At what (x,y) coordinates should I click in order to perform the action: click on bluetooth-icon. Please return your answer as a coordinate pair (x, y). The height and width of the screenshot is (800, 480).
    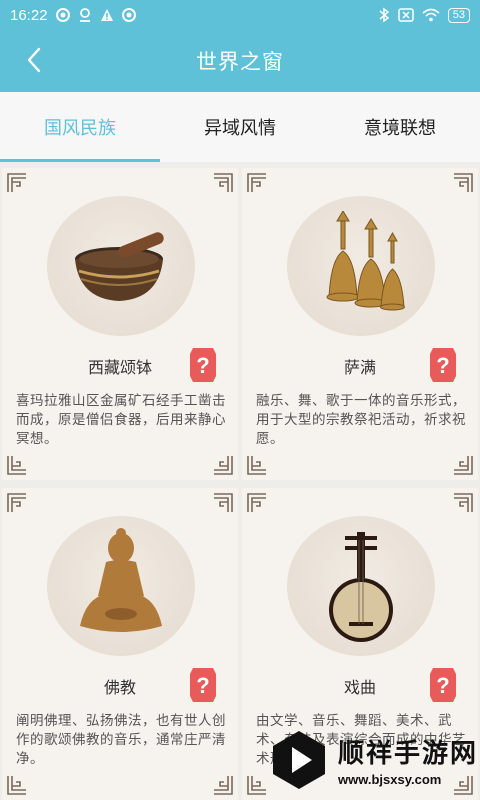
    Looking at the image, I should click on (384, 15).